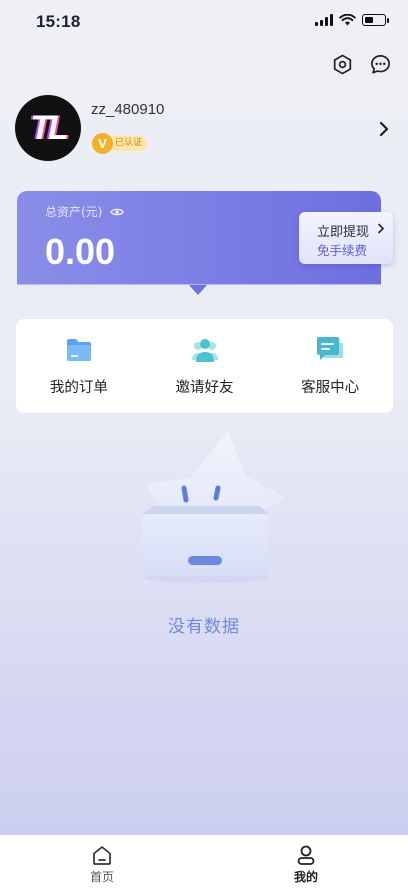 Image resolution: width=408 pixels, height=890 pixels. Describe the element at coordinates (58, 21) in the screenshot. I see `status-time: 15:18` at that location.